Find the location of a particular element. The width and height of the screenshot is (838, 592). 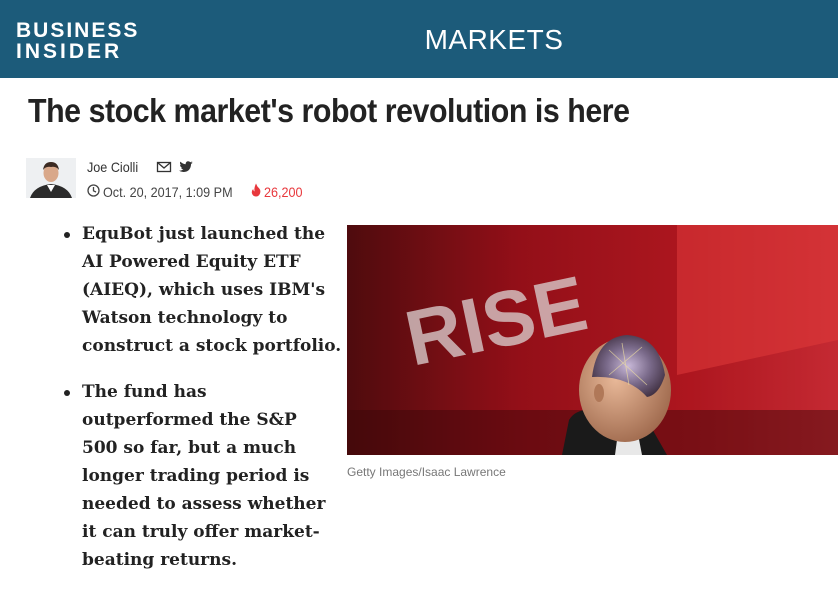

view-count: 26,200 is located at coordinates (283, 191).